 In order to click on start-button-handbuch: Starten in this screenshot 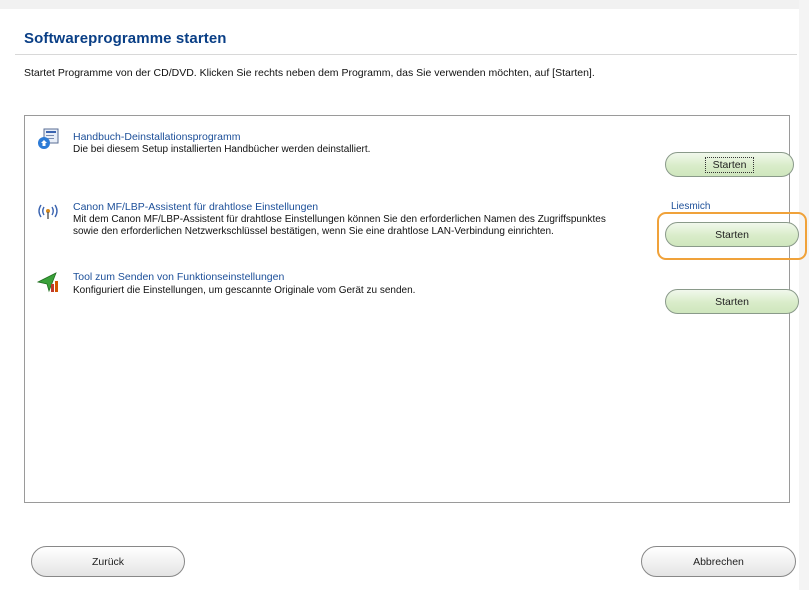, I will do `click(729, 164)`.